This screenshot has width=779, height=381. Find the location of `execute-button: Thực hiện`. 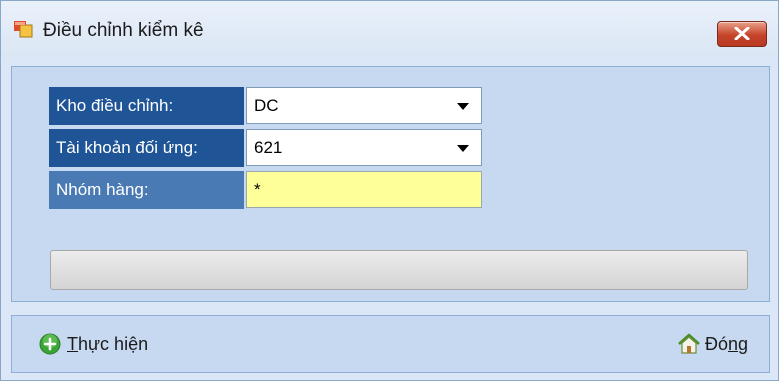

execute-button: Thực hiện is located at coordinates (93, 344).